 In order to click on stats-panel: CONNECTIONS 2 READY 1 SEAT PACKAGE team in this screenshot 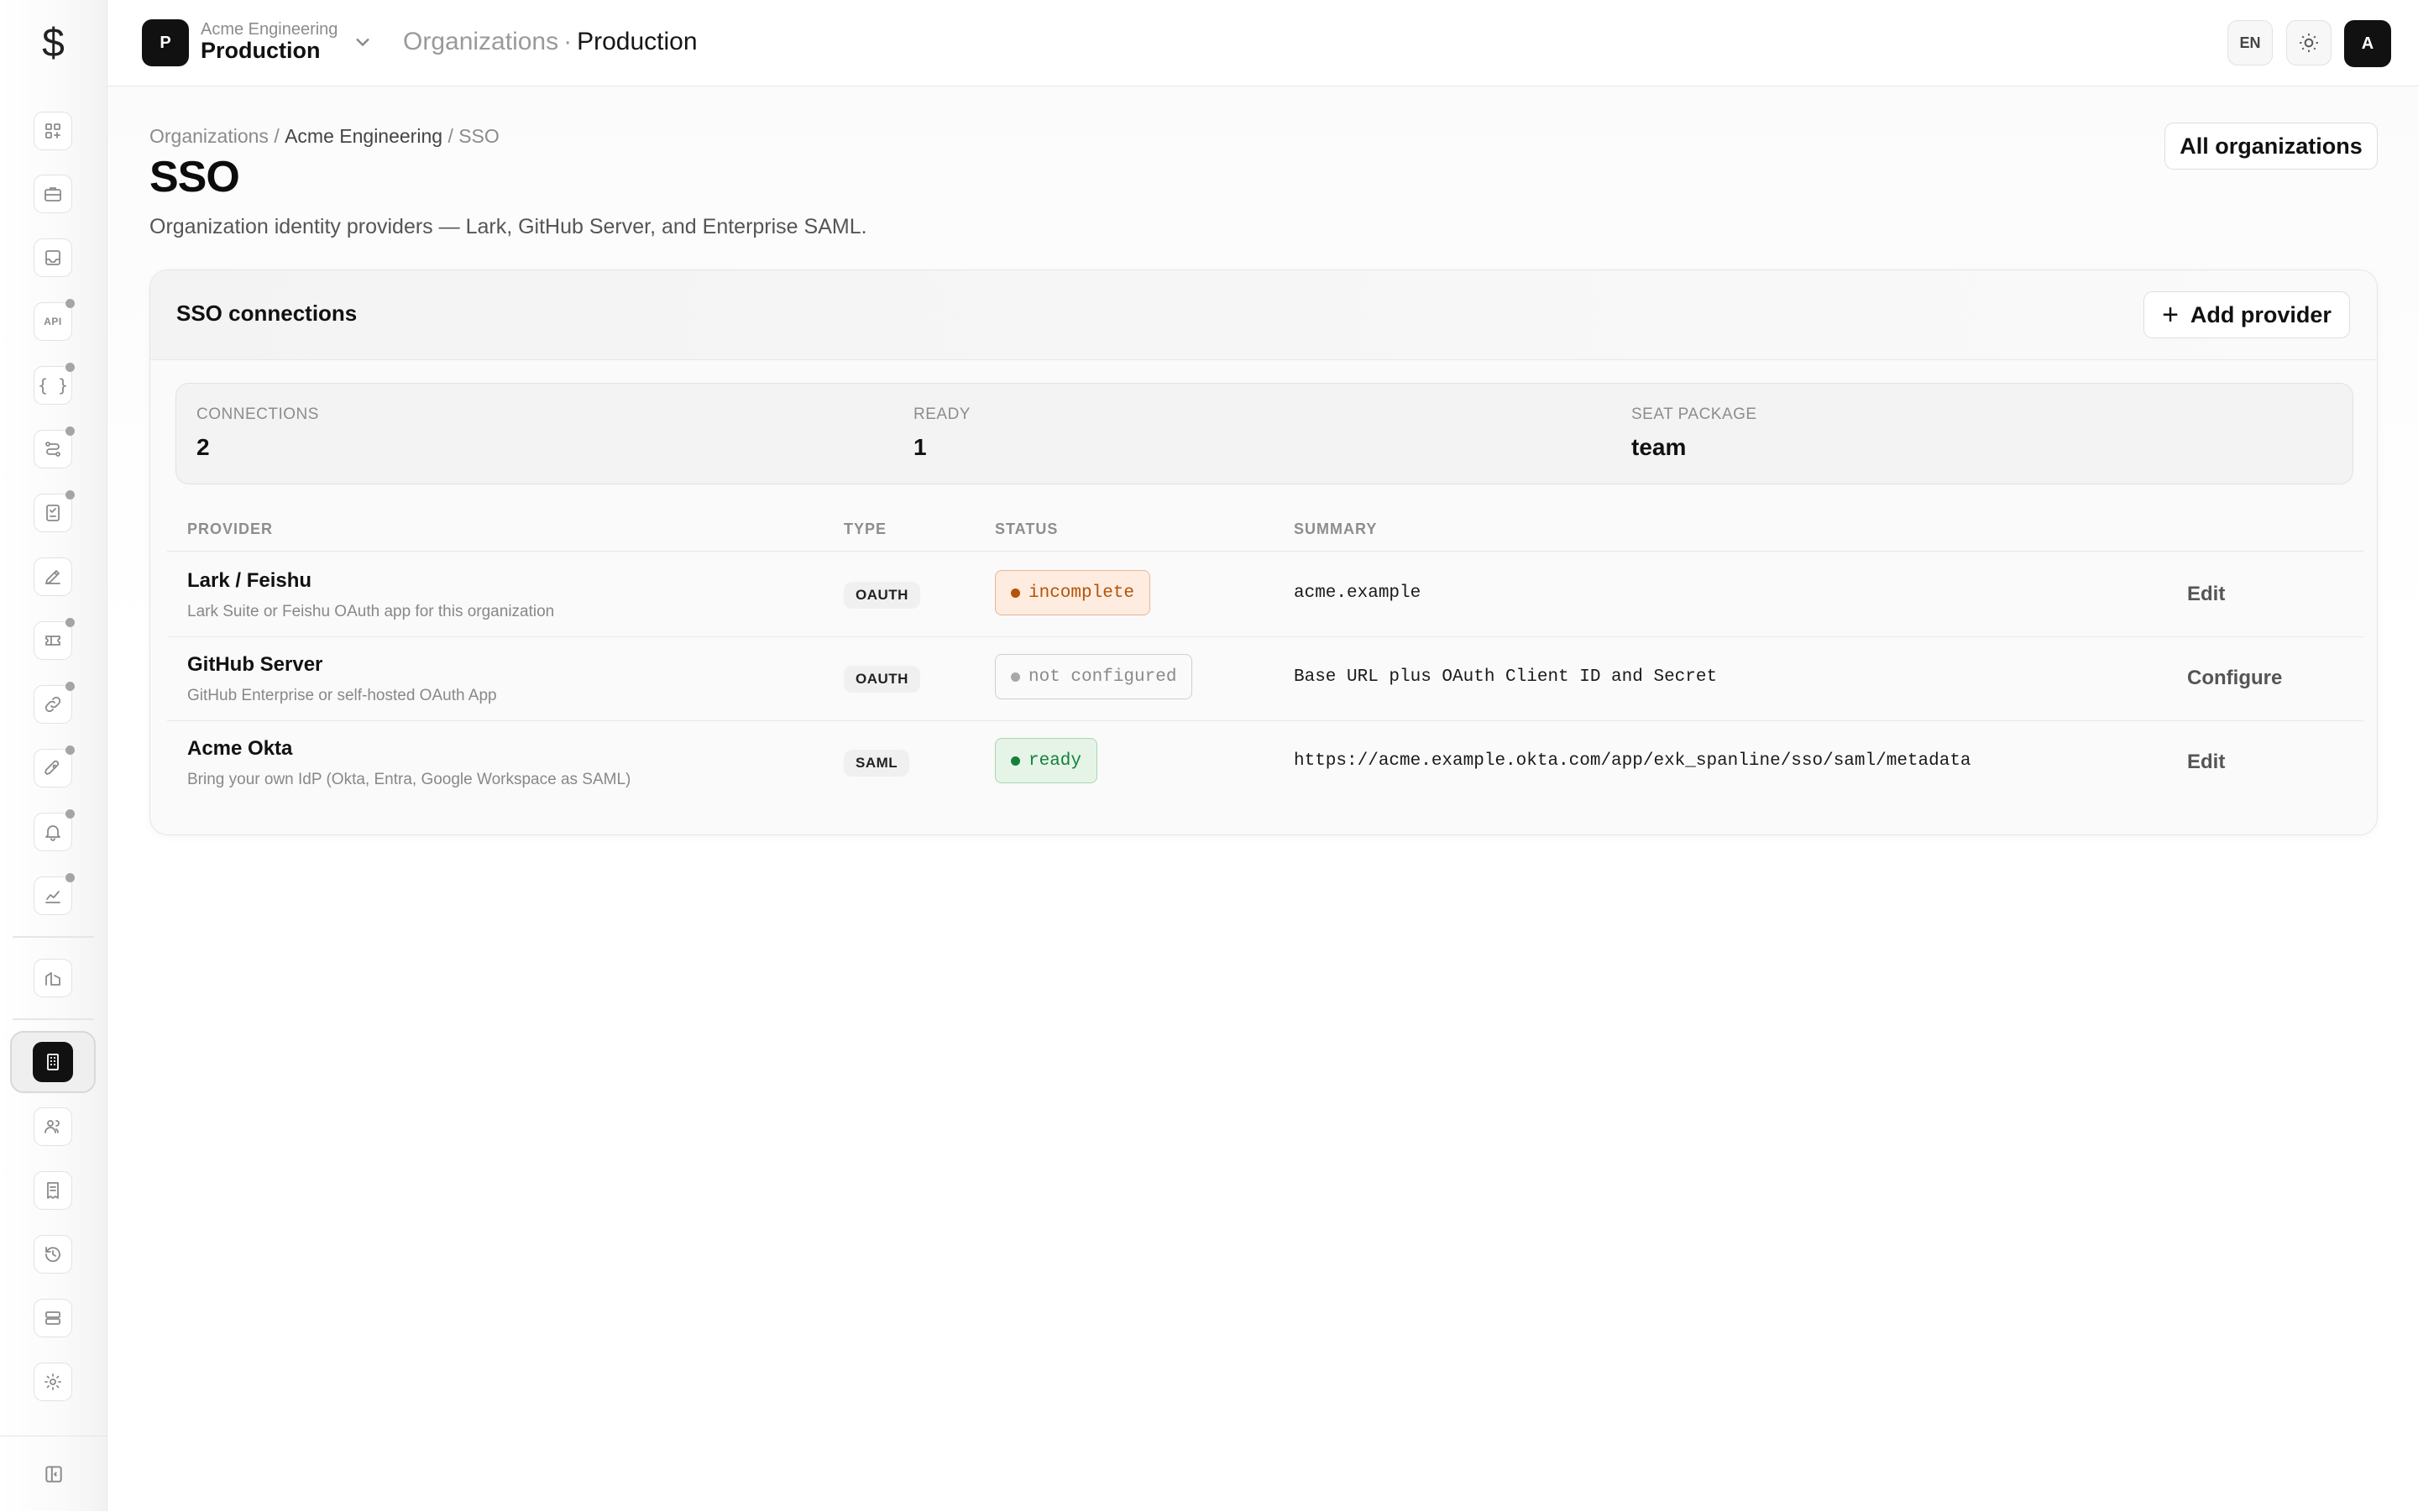, I will do `click(1264, 434)`.